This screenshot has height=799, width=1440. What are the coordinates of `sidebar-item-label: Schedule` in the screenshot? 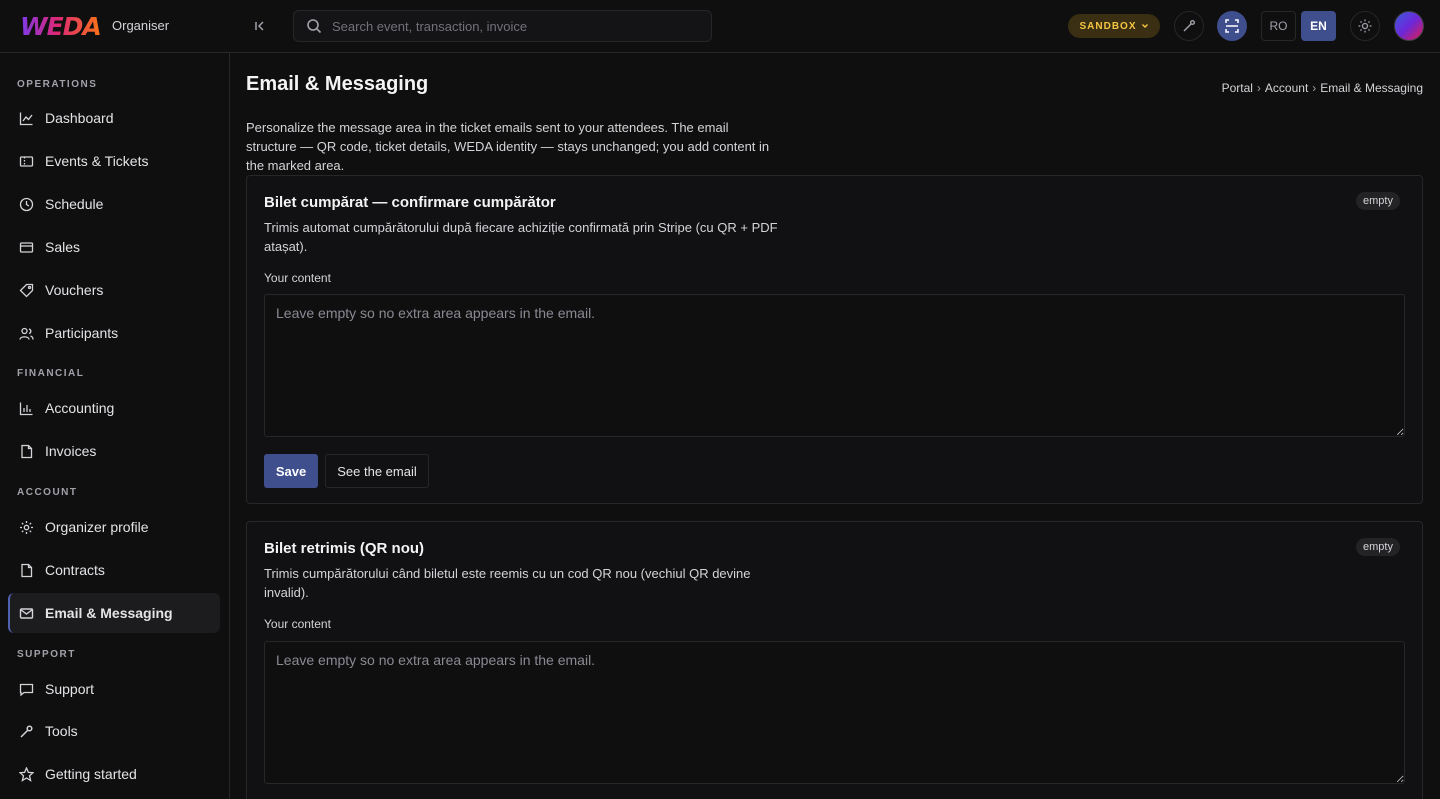 It's located at (74, 204).